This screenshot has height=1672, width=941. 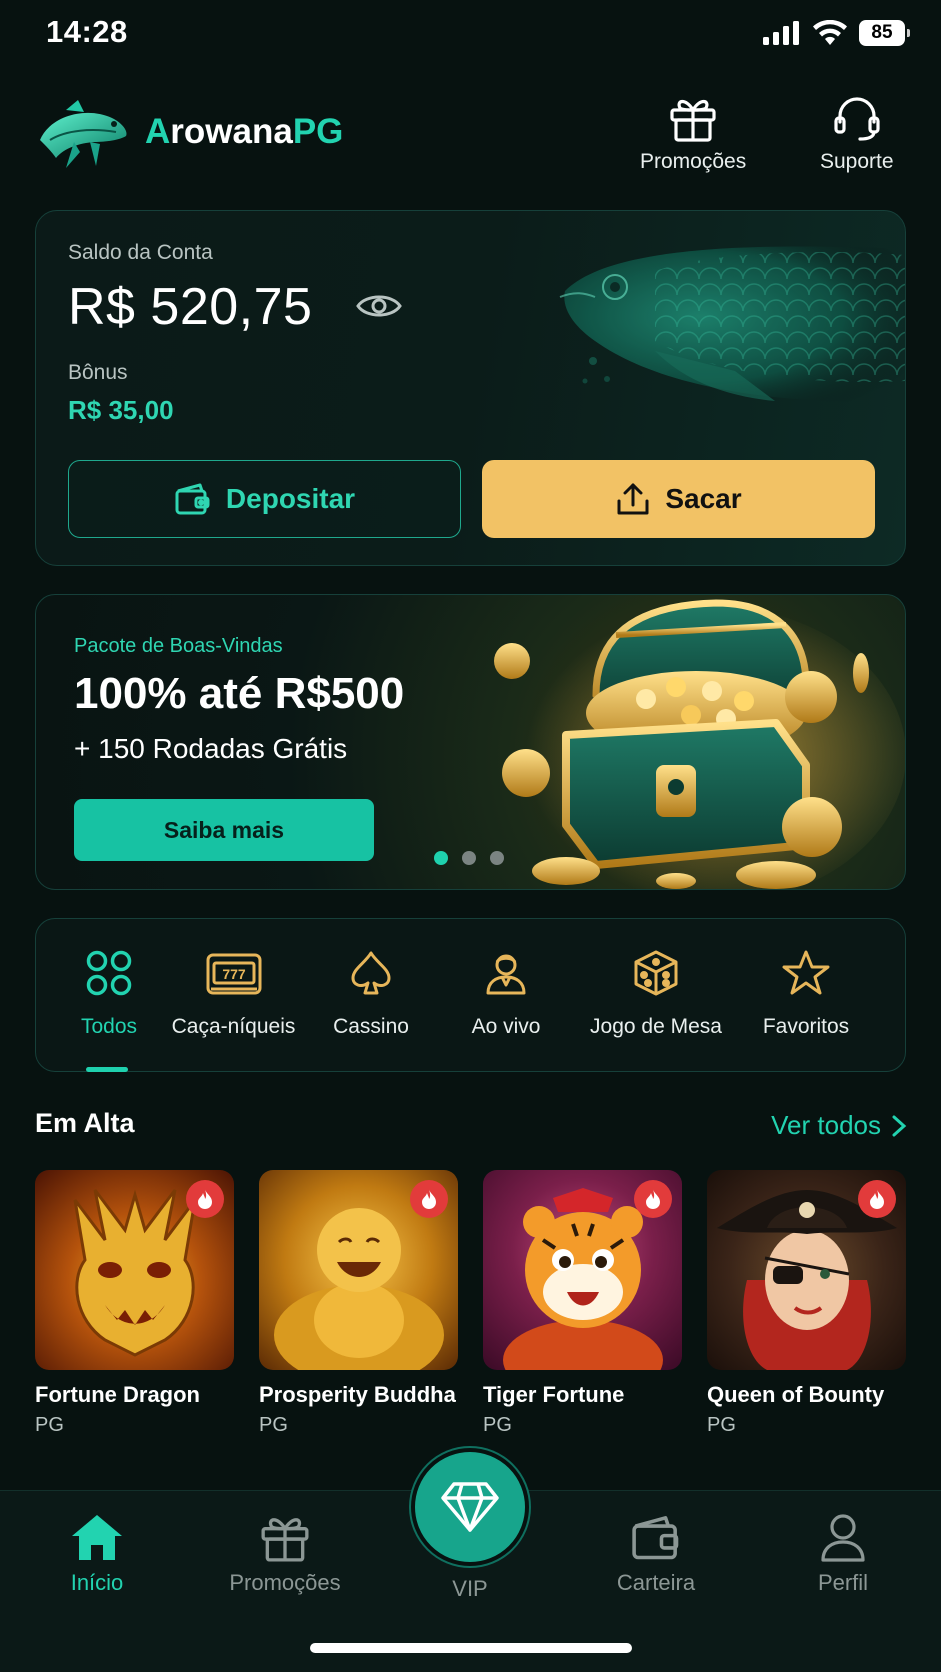 What do you see at coordinates (839, 1125) in the screenshot?
I see `see-all-link: Ver todos` at bounding box center [839, 1125].